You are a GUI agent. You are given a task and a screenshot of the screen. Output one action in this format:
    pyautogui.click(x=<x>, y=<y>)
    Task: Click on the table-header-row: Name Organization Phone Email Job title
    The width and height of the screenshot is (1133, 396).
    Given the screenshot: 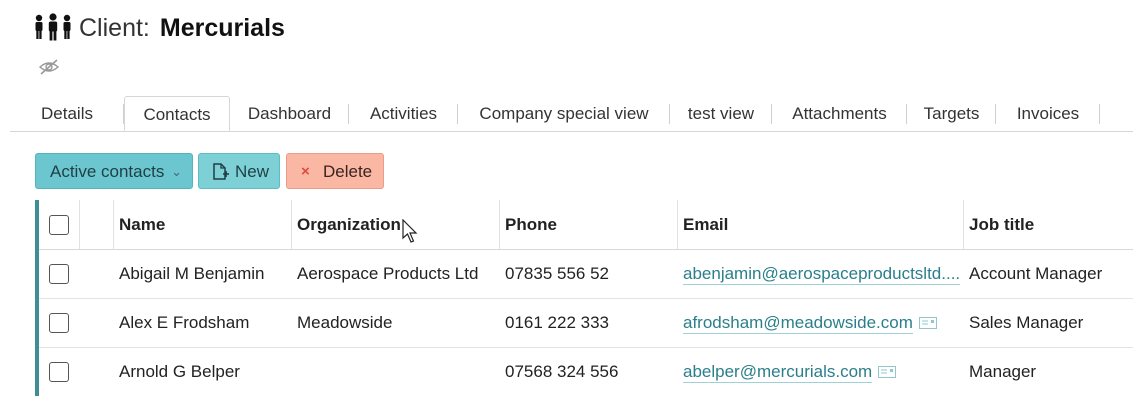 What is the action you would take?
    pyautogui.click(x=586, y=225)
    